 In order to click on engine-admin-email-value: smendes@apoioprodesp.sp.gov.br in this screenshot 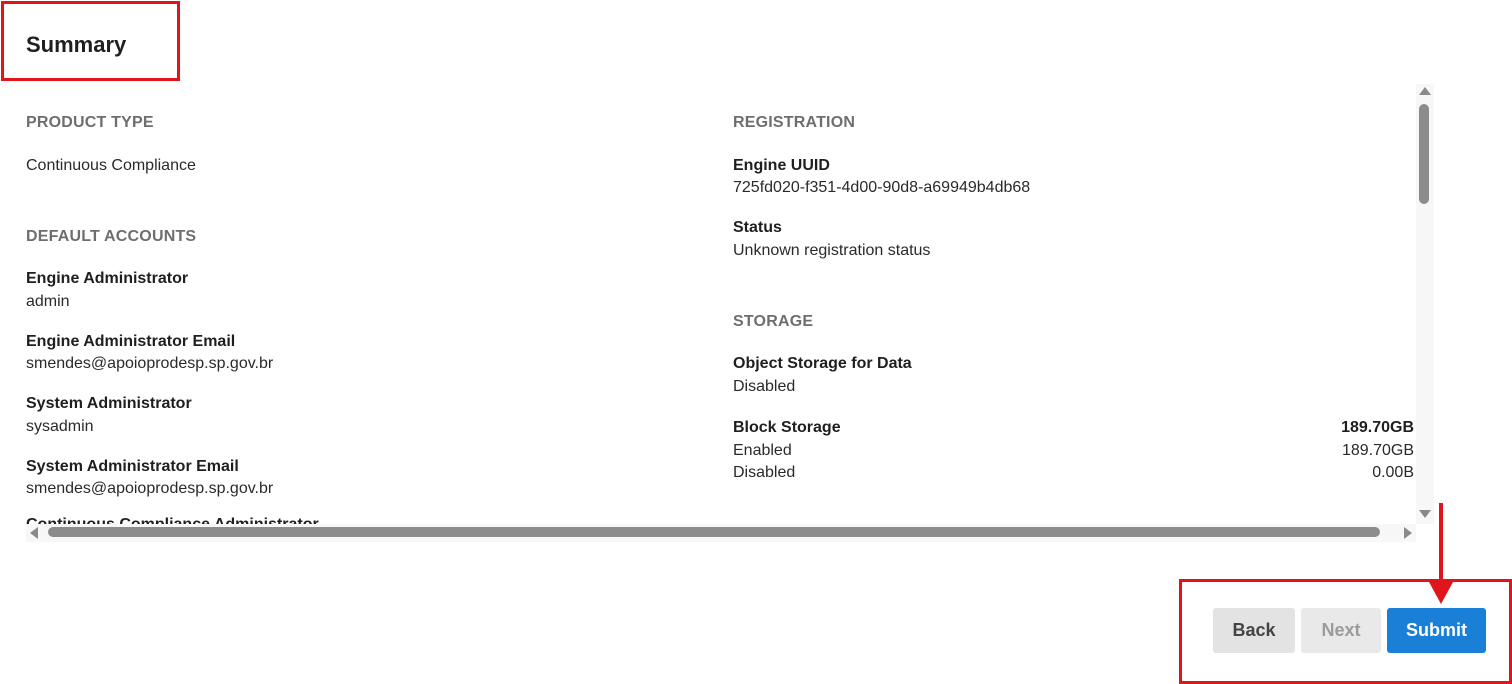, I will do `click(150, 363)`.